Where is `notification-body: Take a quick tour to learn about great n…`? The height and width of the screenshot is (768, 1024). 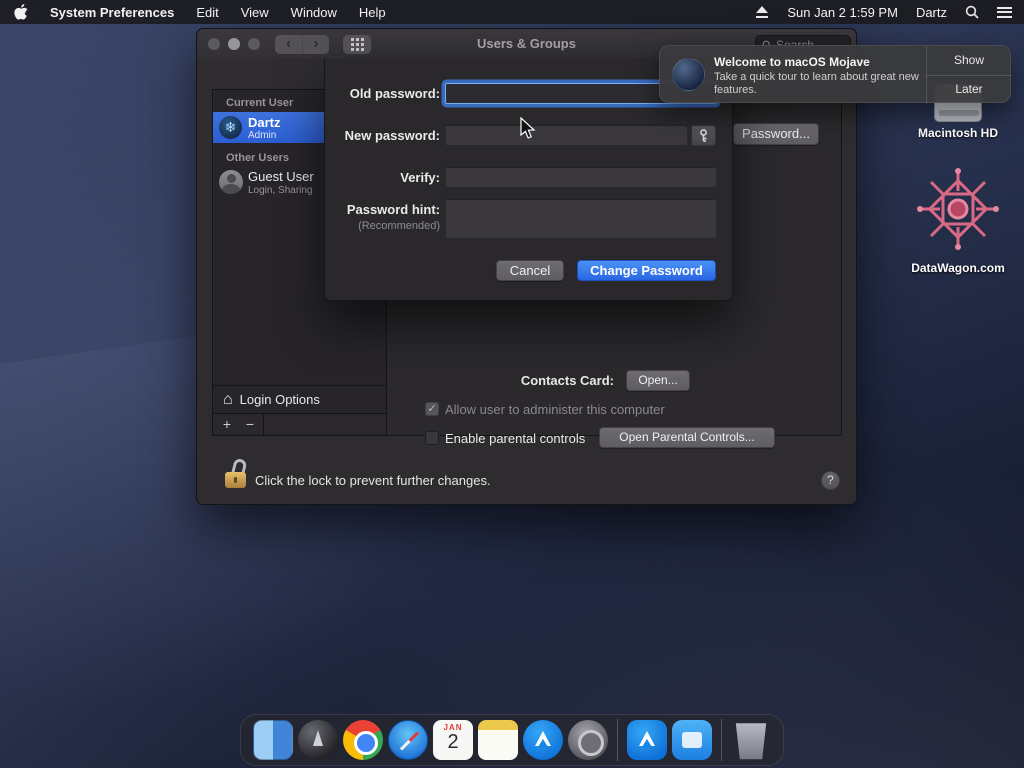 notification-body: Take a quick tour to learn about great n… is located at coordinates (816, 83).